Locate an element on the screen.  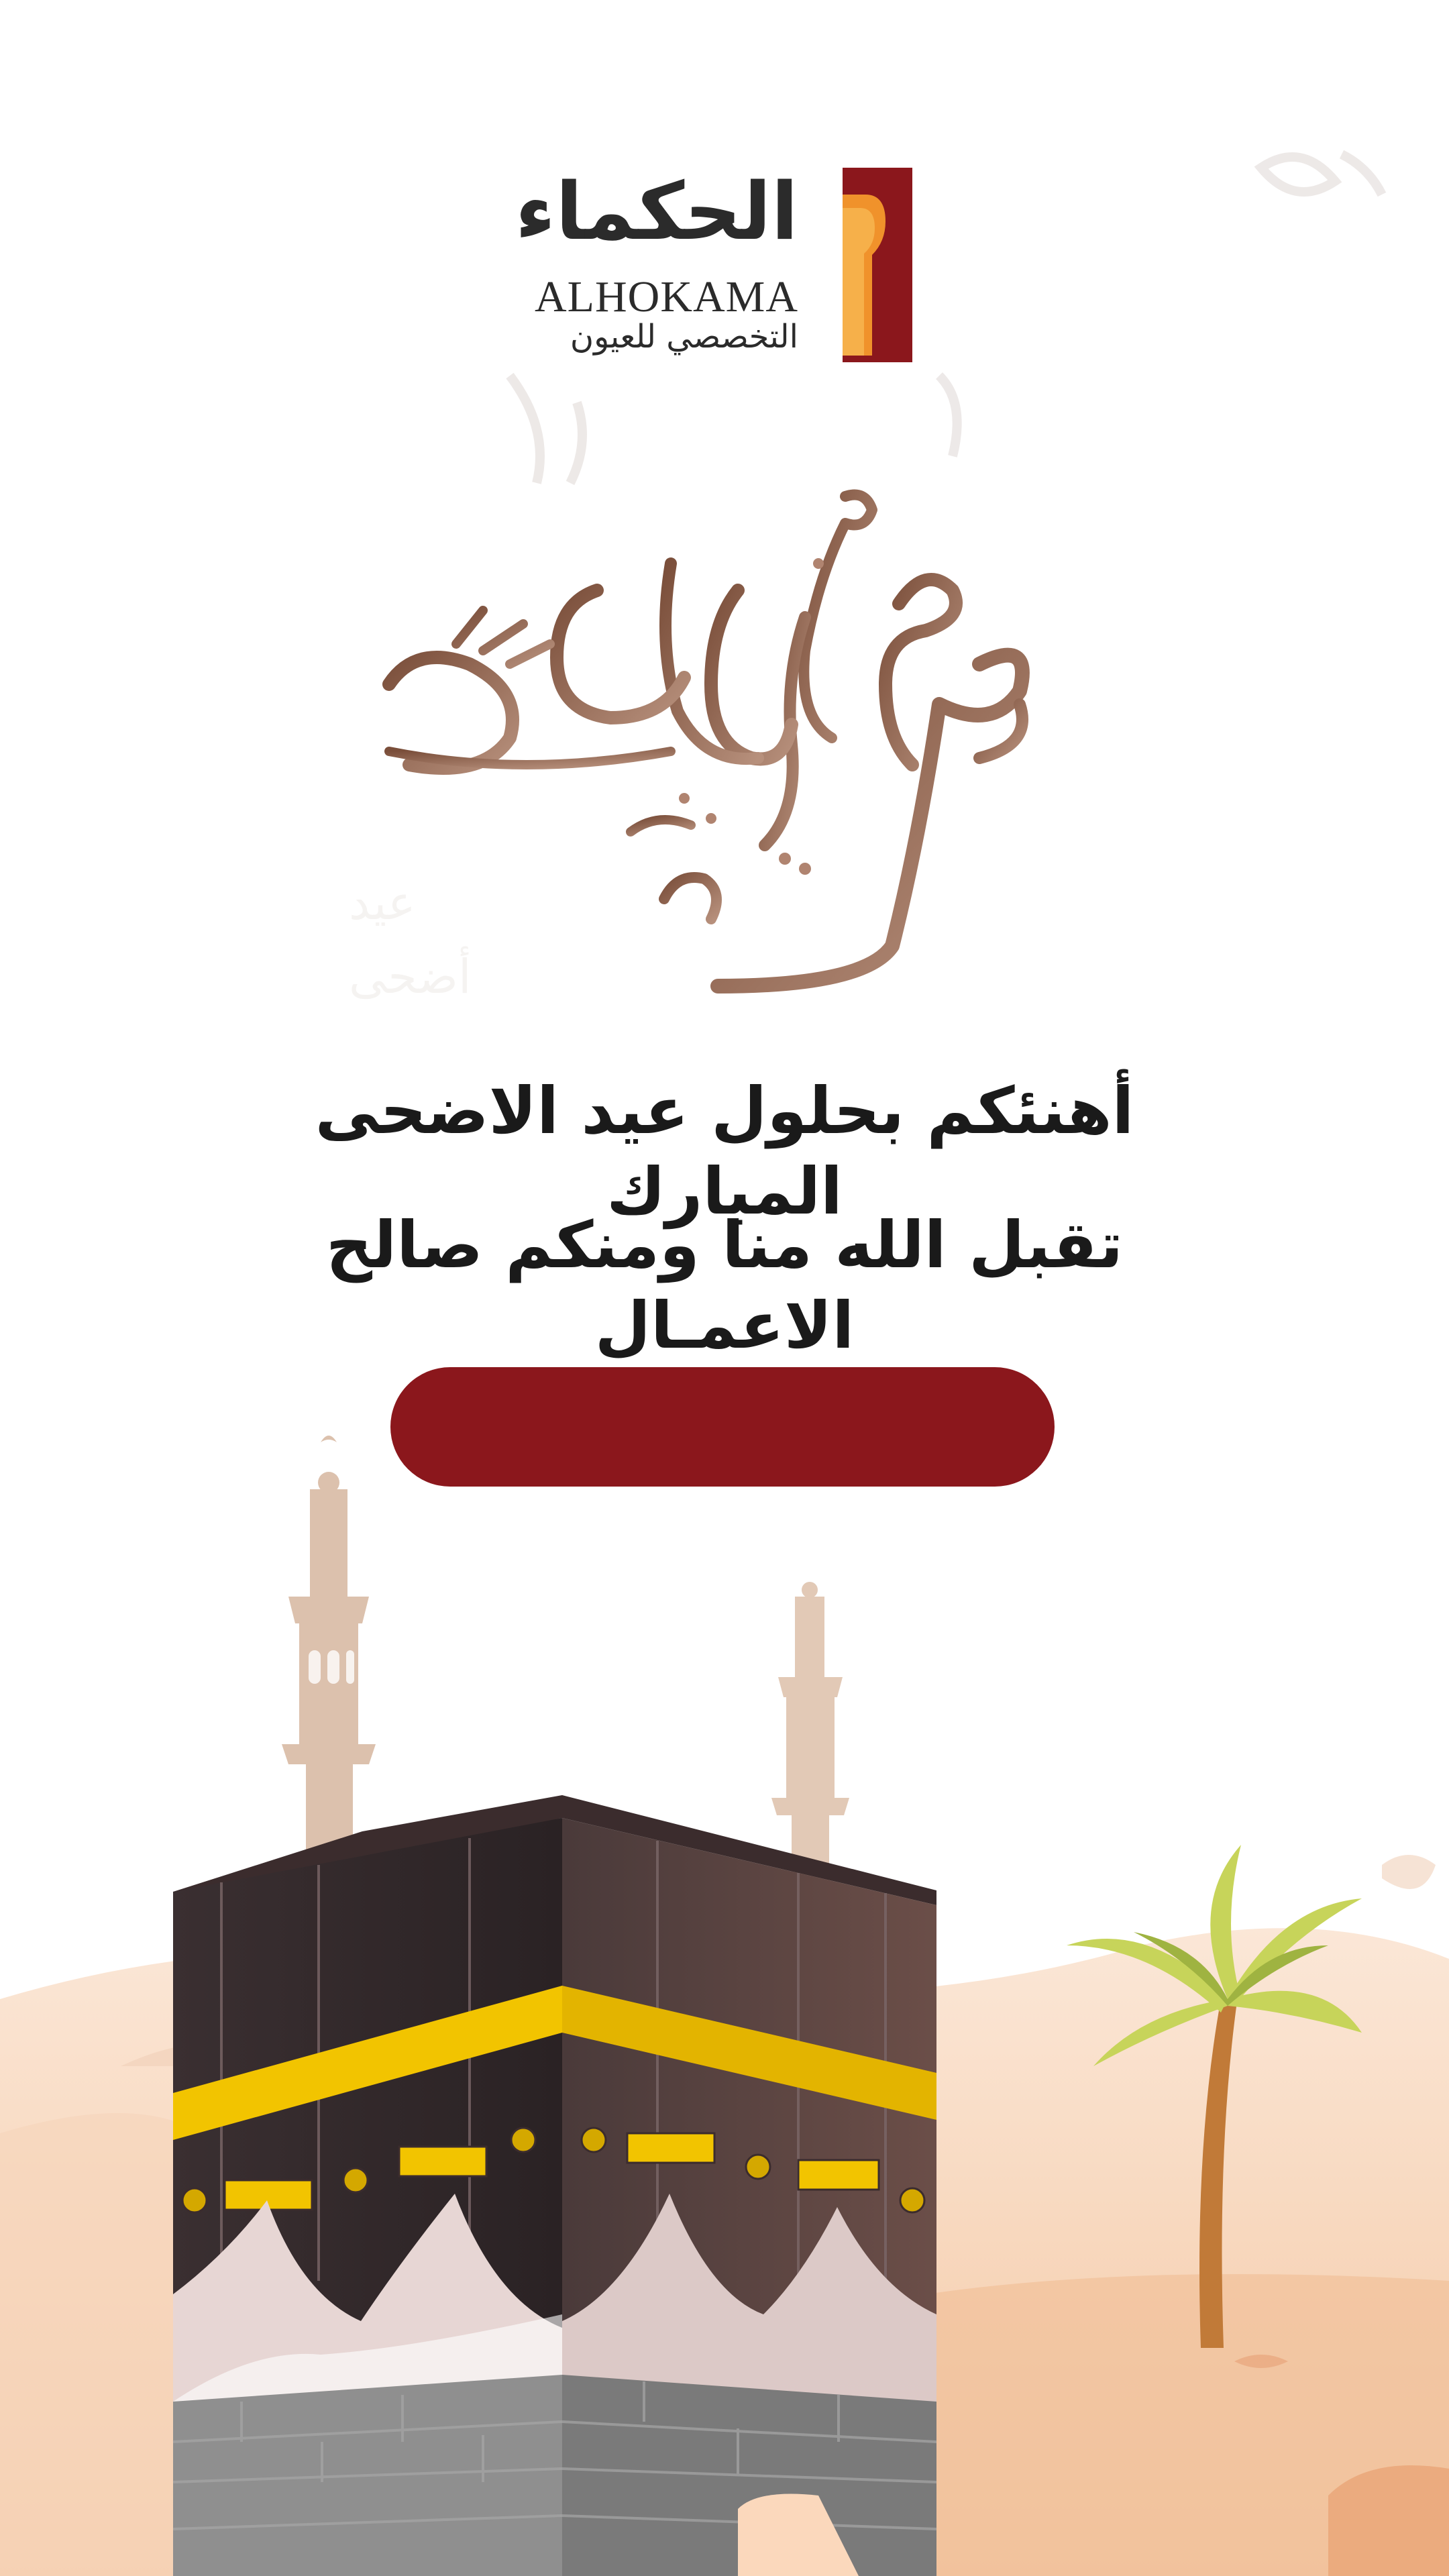
logo-latin-name: ALHOKAMA is located at coordinates (666, 296).